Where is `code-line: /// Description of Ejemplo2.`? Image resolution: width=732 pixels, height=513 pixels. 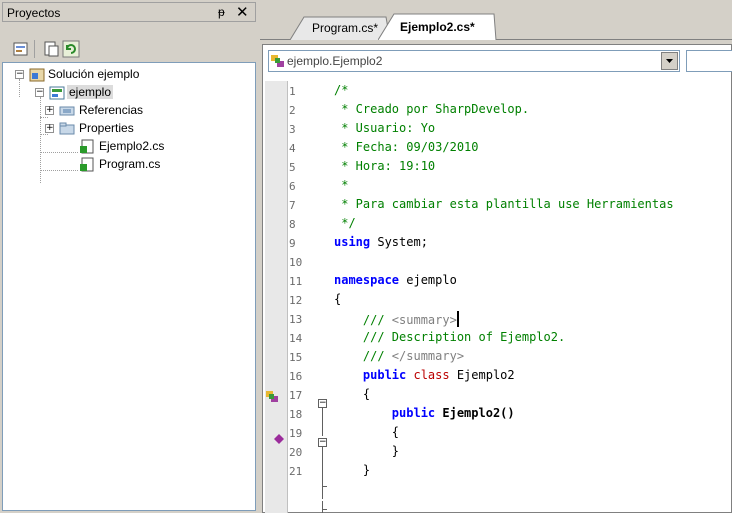
code-line: /// Description of Ejemplo2. is located at coordinates (450, 337).